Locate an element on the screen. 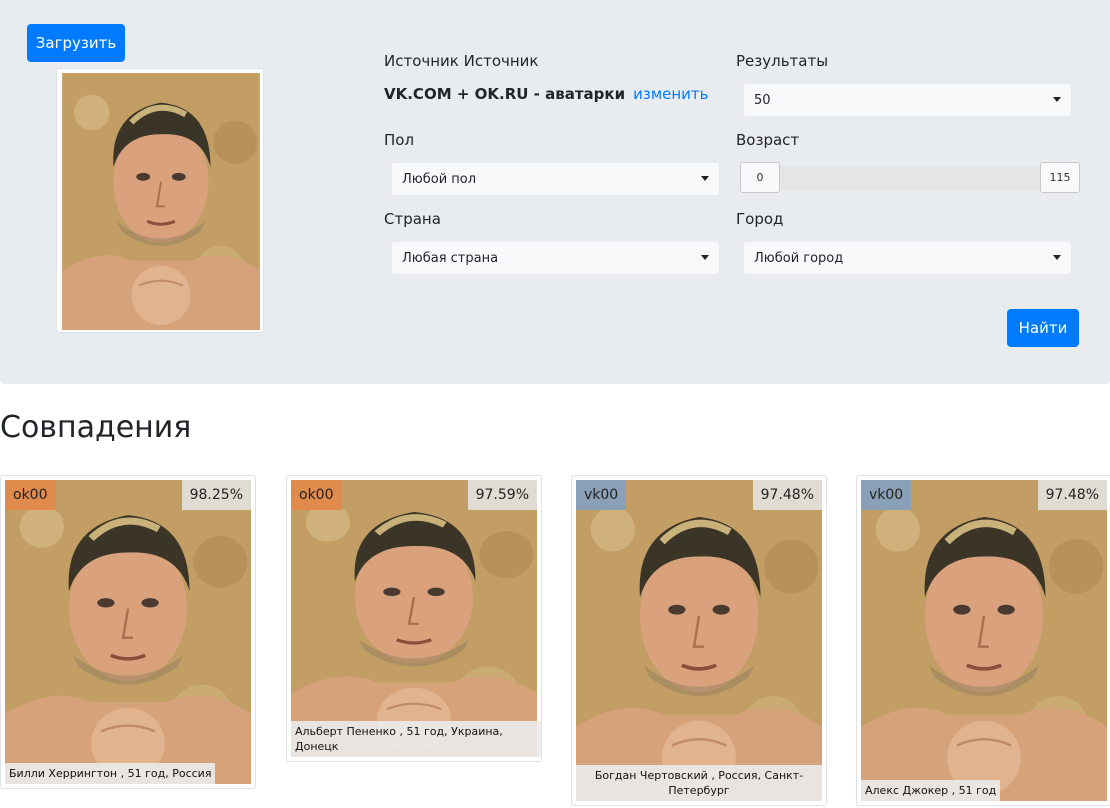 Image resolution: width=1110 pixels, height=808 pixels. country-label: Страна is located at coordinates (412, 219).